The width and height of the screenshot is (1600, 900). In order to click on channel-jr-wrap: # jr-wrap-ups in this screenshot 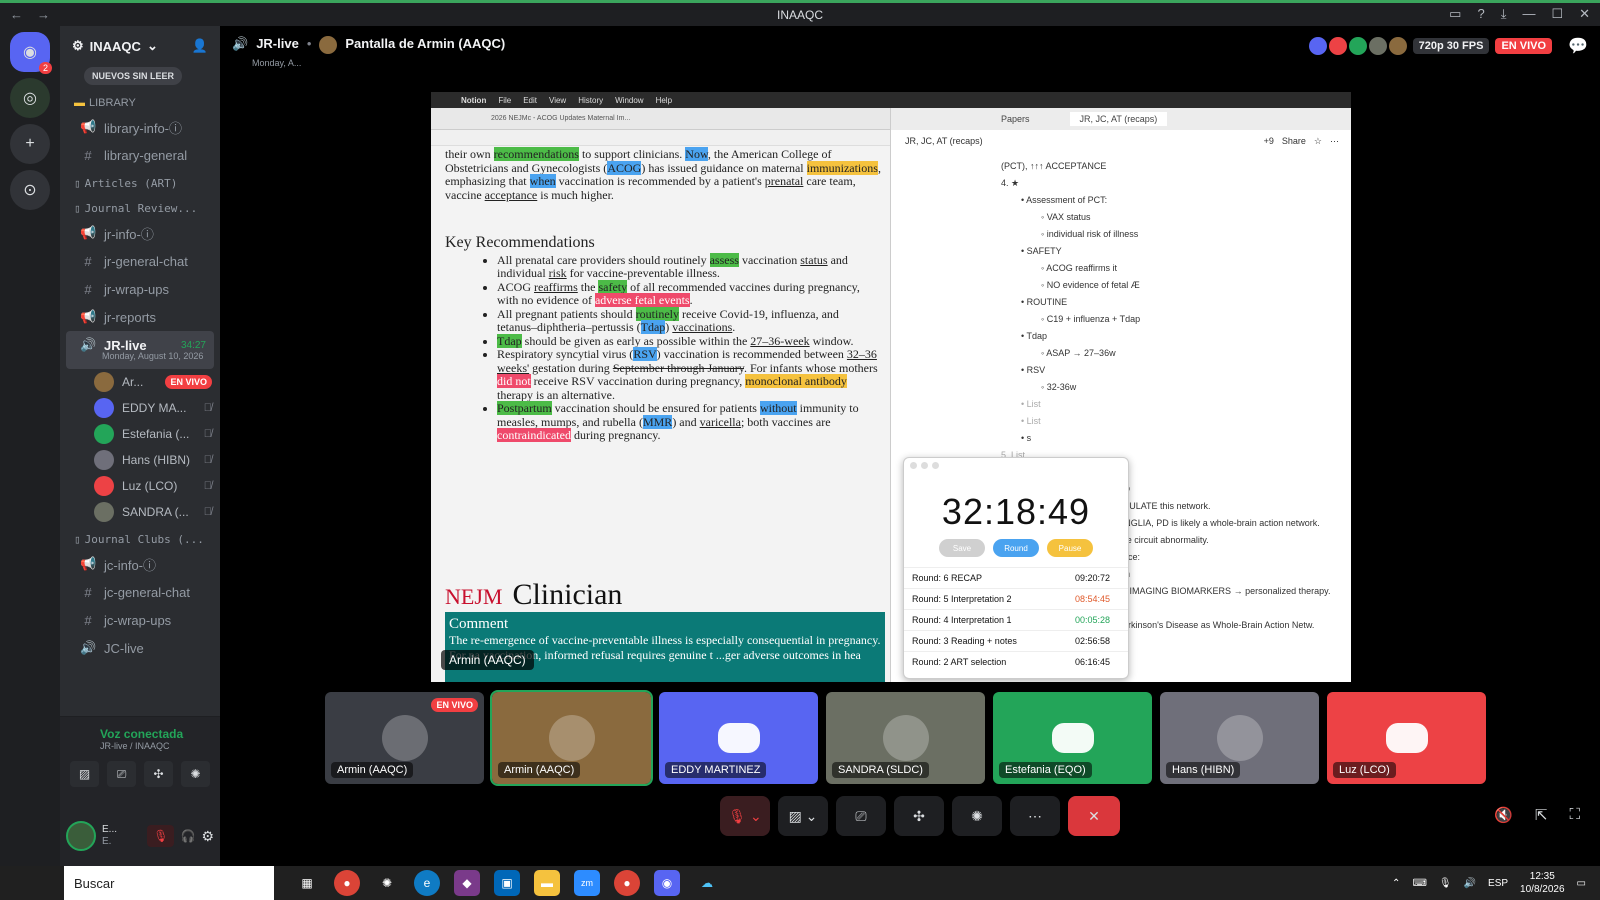, I will do `click(140, 289)`.